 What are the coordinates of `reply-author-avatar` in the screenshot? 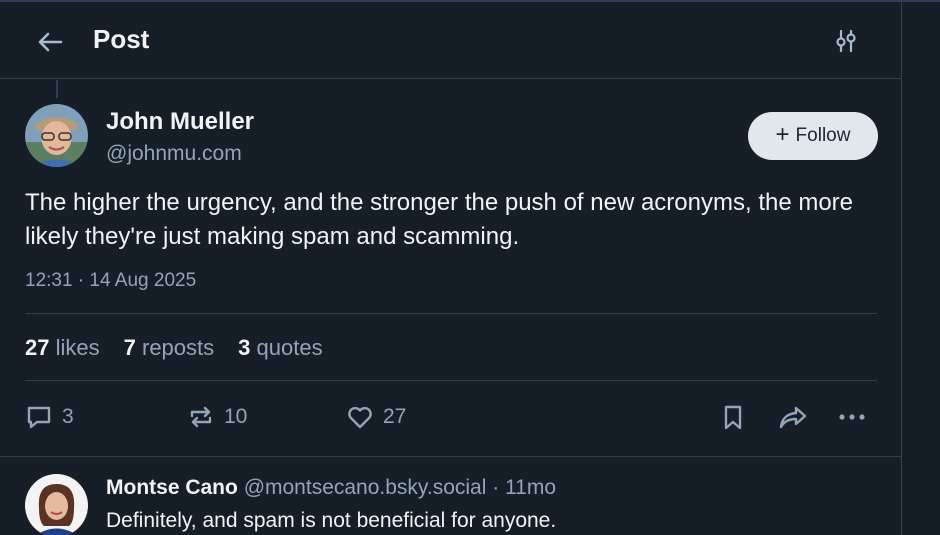 It's located at (56, 504).